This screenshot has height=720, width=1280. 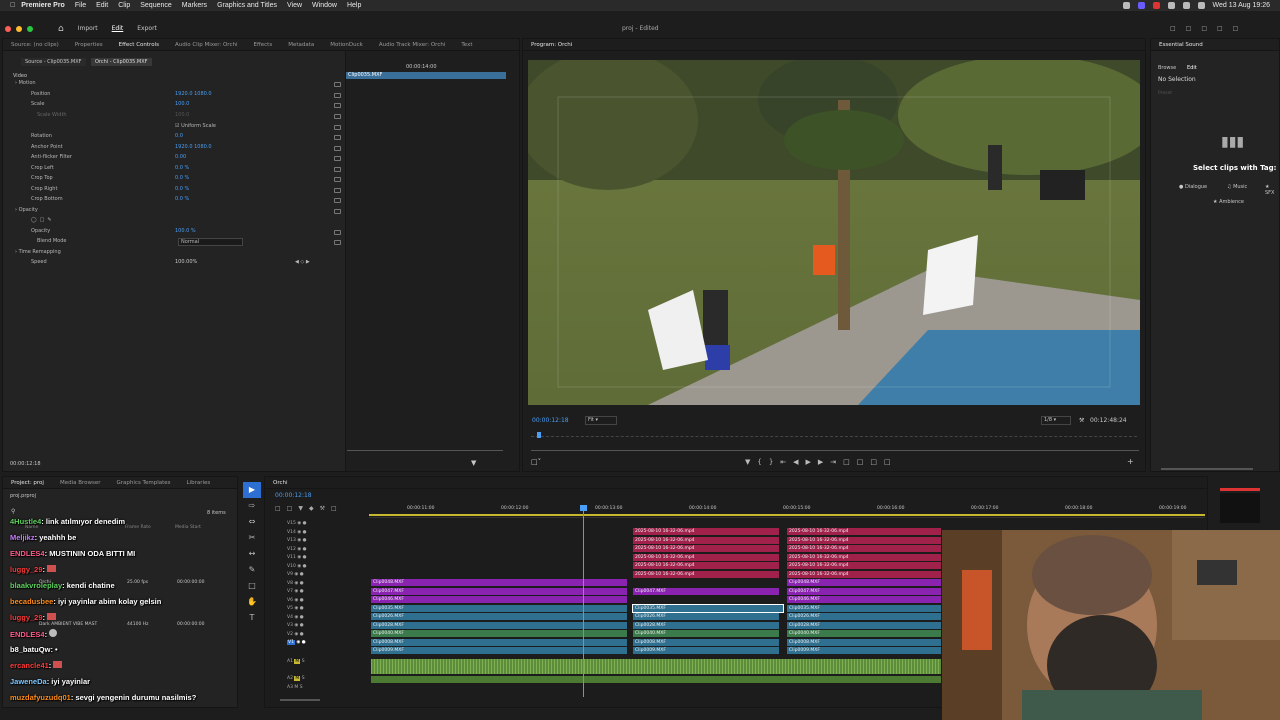 I want to click on tab-libraries: Libraries, so click(x=199, y=483).